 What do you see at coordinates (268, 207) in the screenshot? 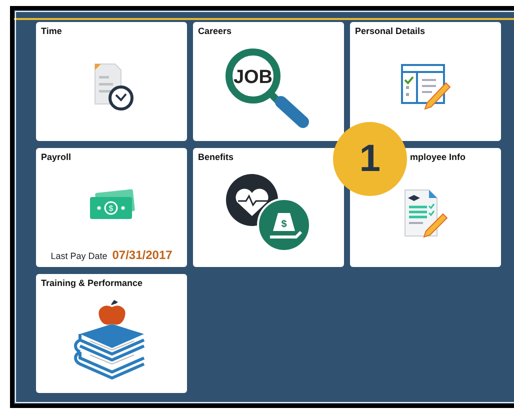
I see `homepage-tile: Benefits $` at bounding box center [268, 207].